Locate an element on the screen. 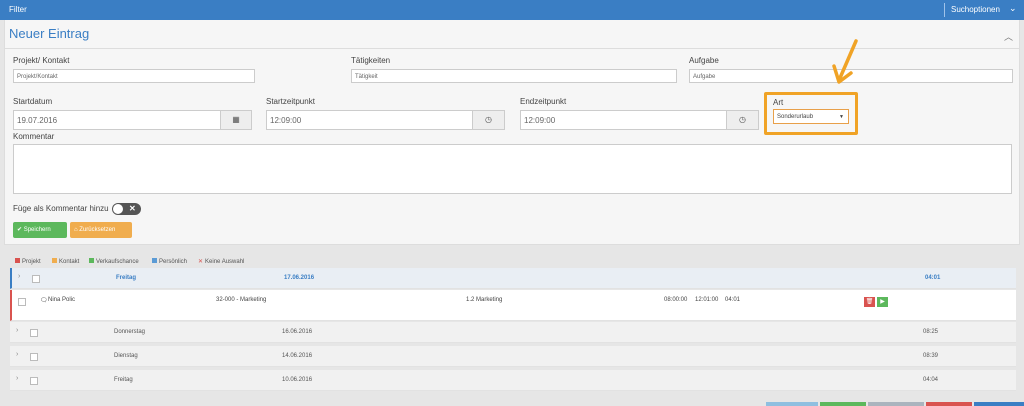  art-selected-value: Sonderurlaub is located at coordinates (795, 117).